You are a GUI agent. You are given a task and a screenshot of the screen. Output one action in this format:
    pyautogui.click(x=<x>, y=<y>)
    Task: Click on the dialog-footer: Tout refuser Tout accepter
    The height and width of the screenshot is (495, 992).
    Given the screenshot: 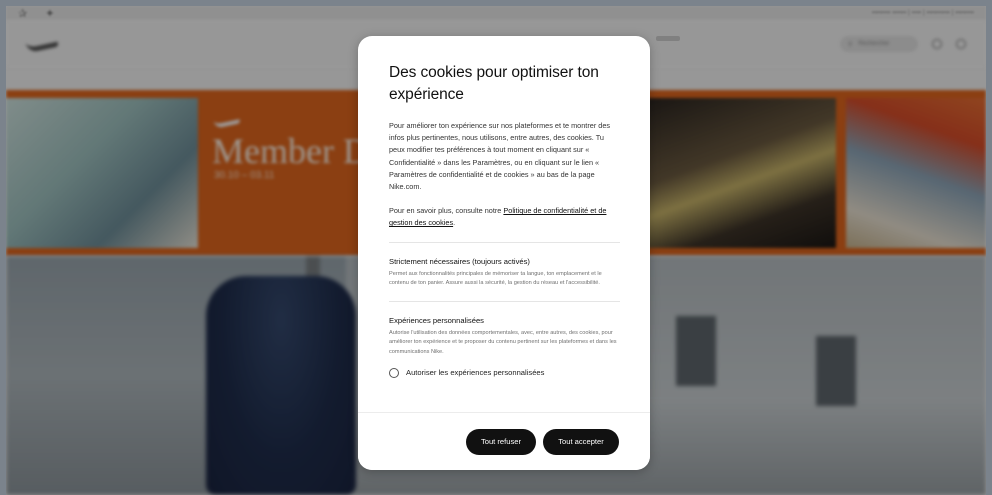 What is the action you would take?
    pyautogui.click(x=504, y=441)
    